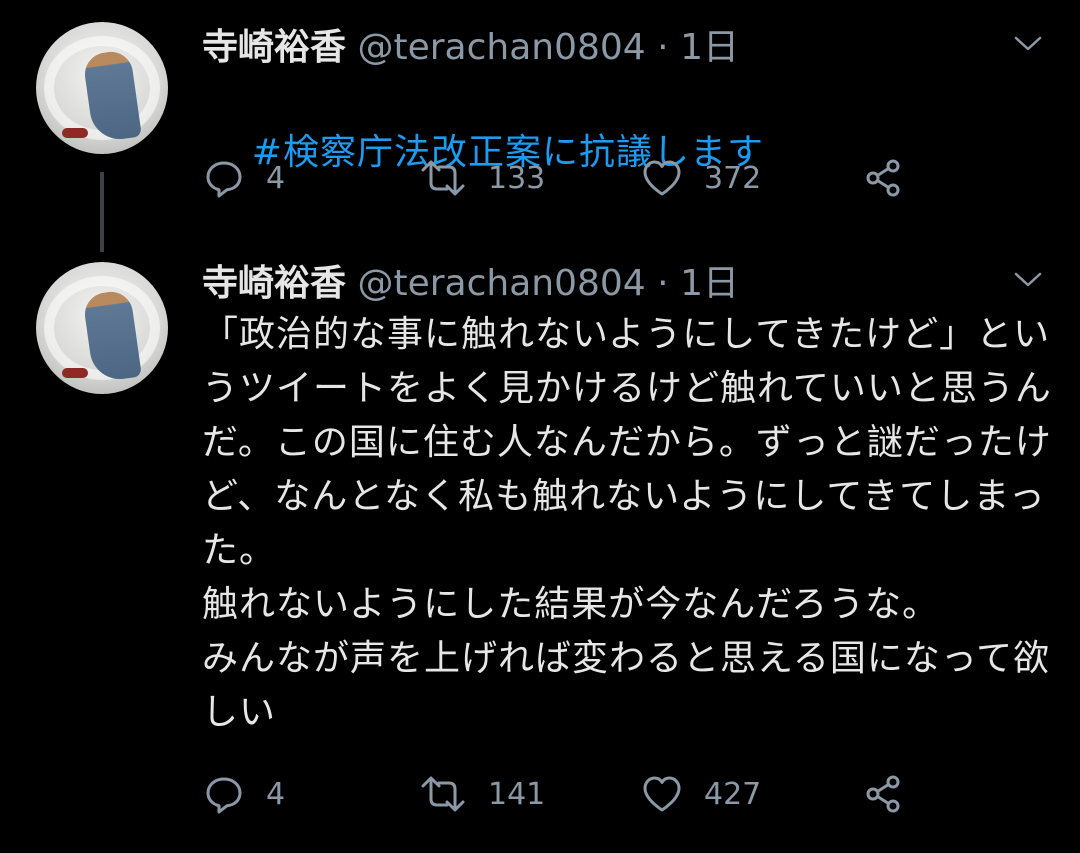  I want to click on tweet-actions: 4 133 372, so click(582, 178).